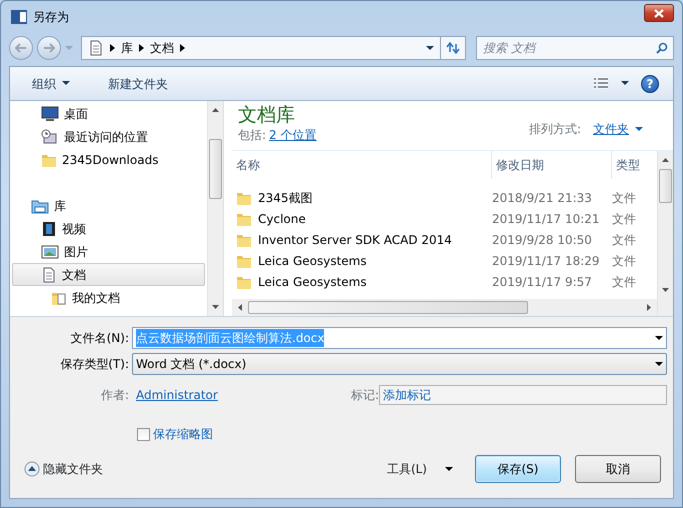  Describe the element at coordinates (108, 228) in the screenshot. I see `sidebar-item: 视频` at that location.